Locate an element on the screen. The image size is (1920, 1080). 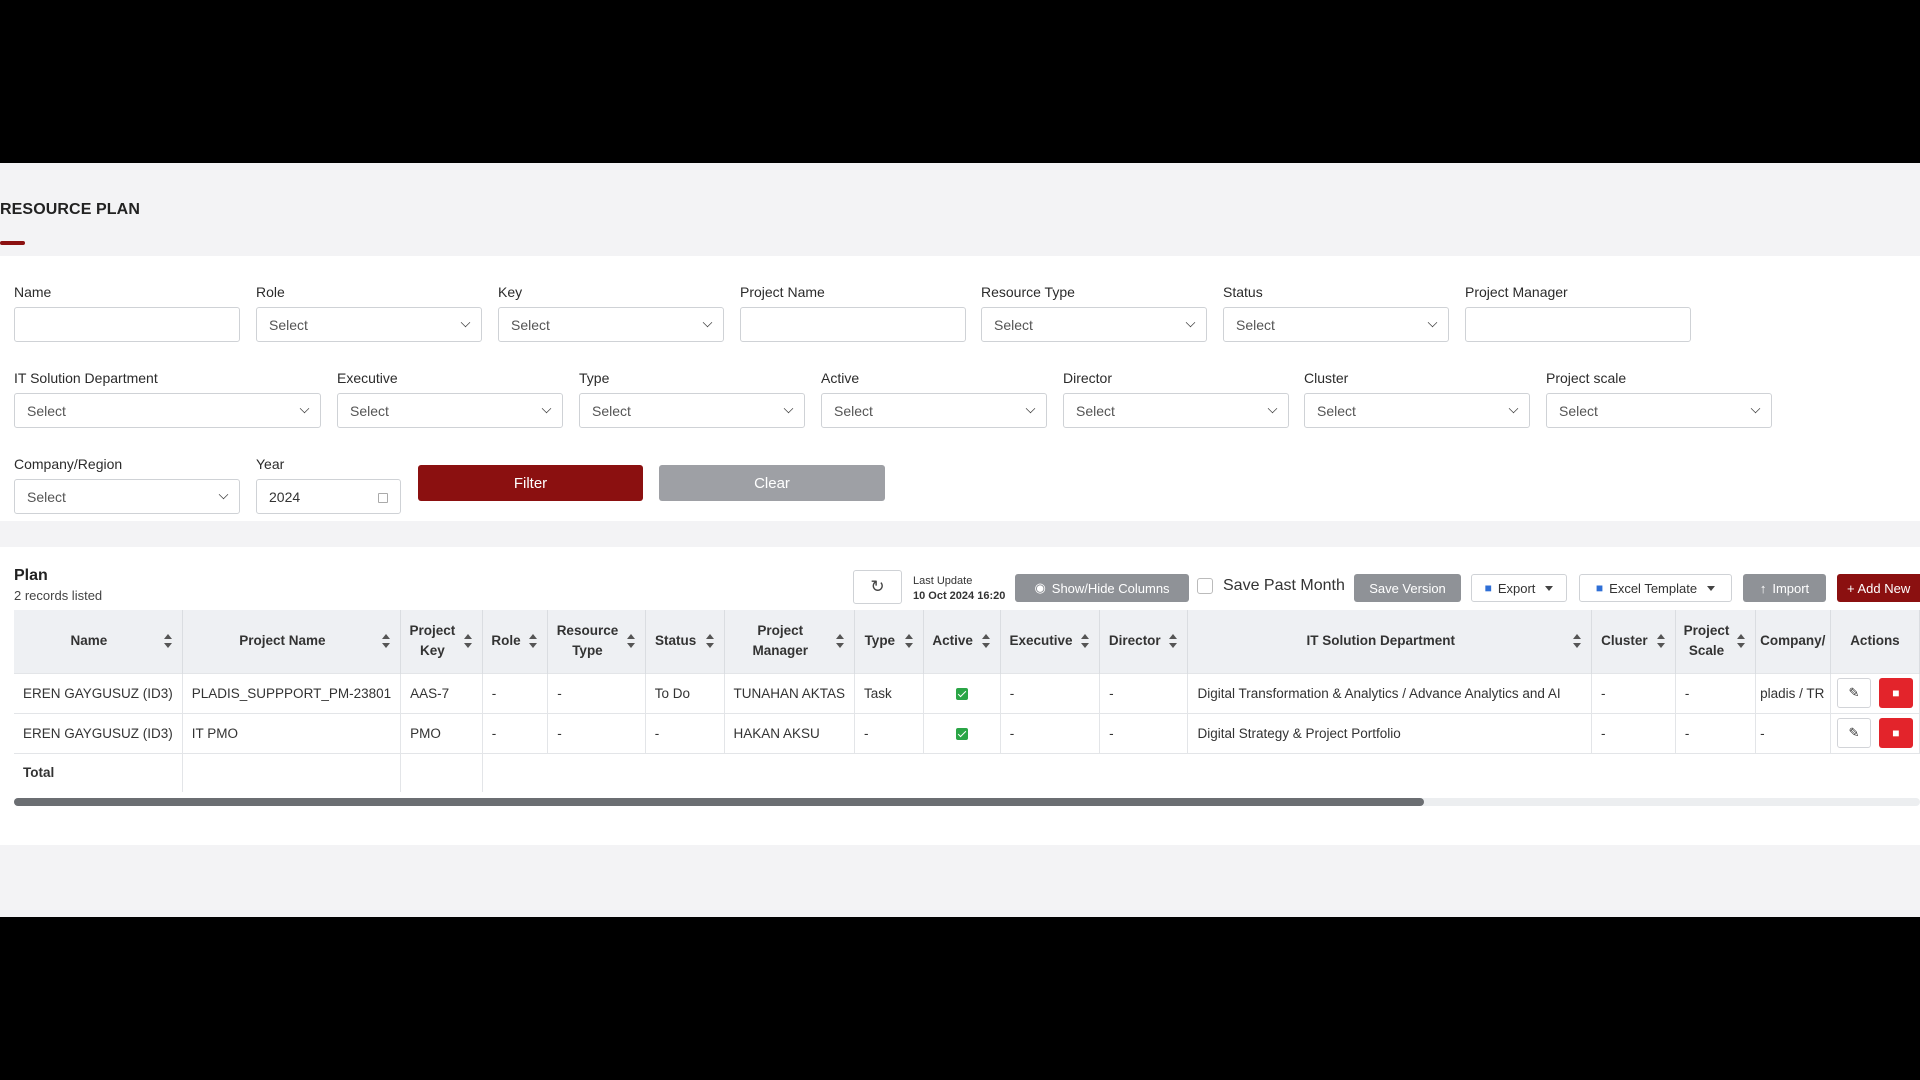
refresh-icon: ↻ is located at coordinates (877, 586).